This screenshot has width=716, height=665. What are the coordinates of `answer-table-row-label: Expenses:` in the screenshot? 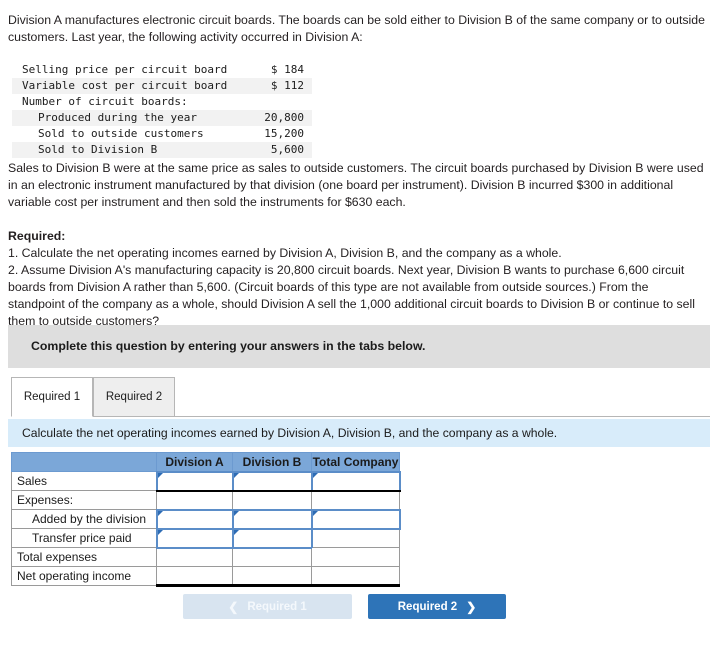 It's located at (84, 500).